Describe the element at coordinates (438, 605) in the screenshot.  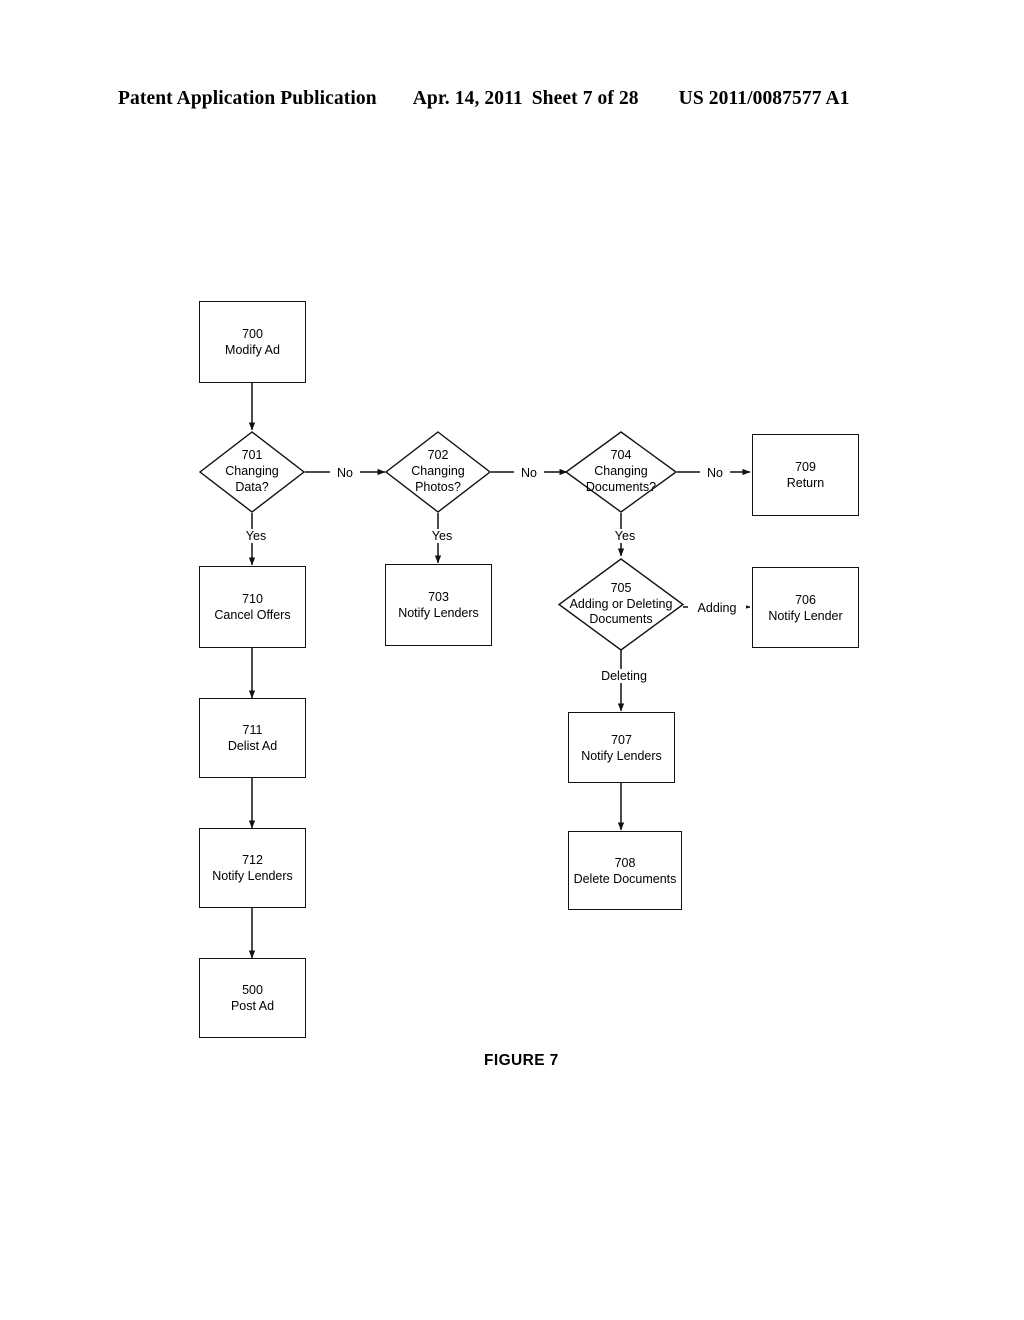
I see `node-703-notify-lenders: 703 Notify Lenders` at that location.